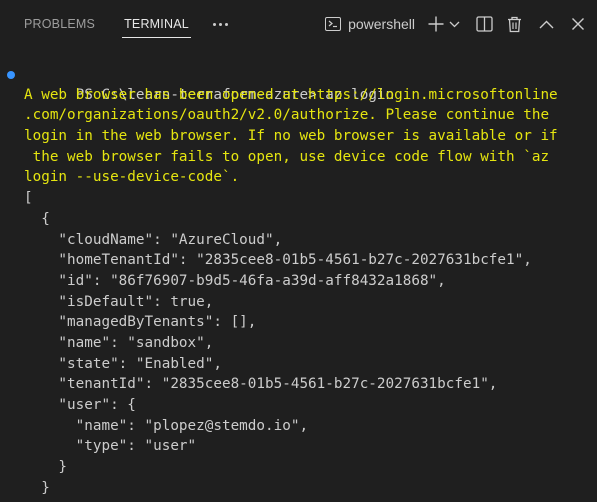 Image resolution: width=597 pixels, height=502 pixels. Describe the element at coordinates (578, 24) in the screenshot. I see `close-icon` at that location.